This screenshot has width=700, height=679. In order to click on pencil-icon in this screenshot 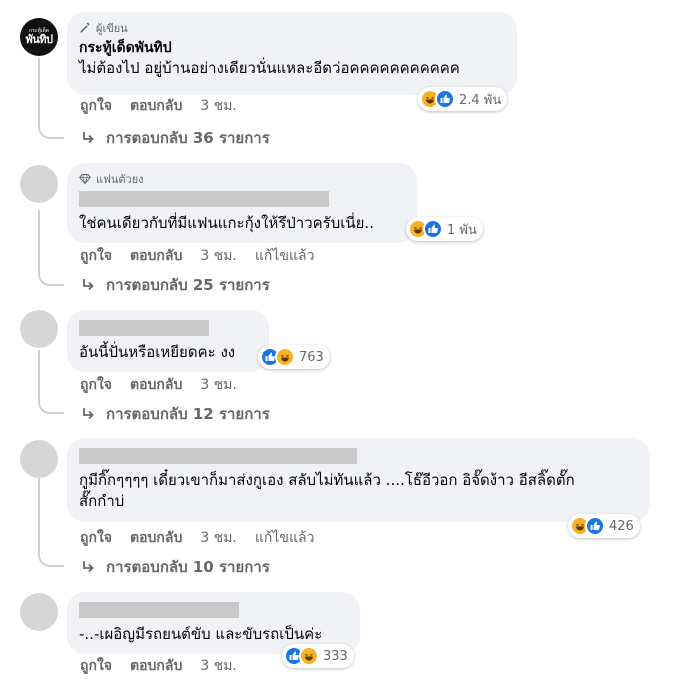, I will do `click(85, 27)`.